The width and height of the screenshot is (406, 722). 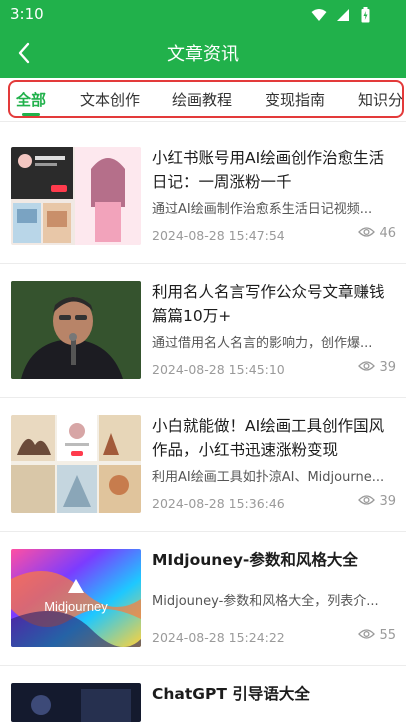 I want to click on article-title: 小红书账号用AI绘画创作治愈生活日记：一周涨粉一千, so click(x=268, y=170).